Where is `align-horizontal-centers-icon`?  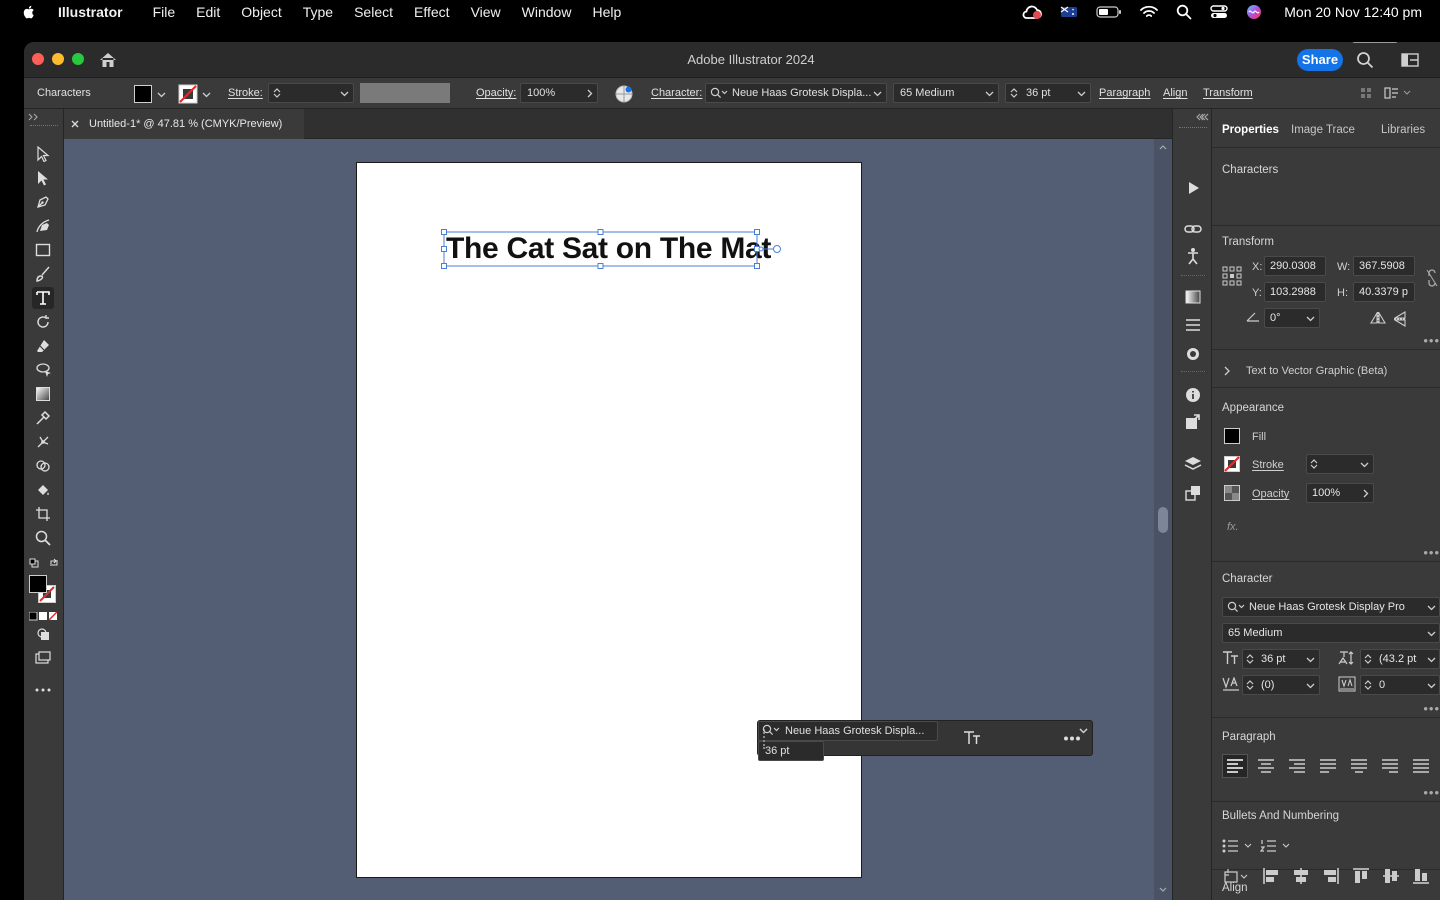
align-horizontal-centers-icon is located at coordinates (1301, 876).